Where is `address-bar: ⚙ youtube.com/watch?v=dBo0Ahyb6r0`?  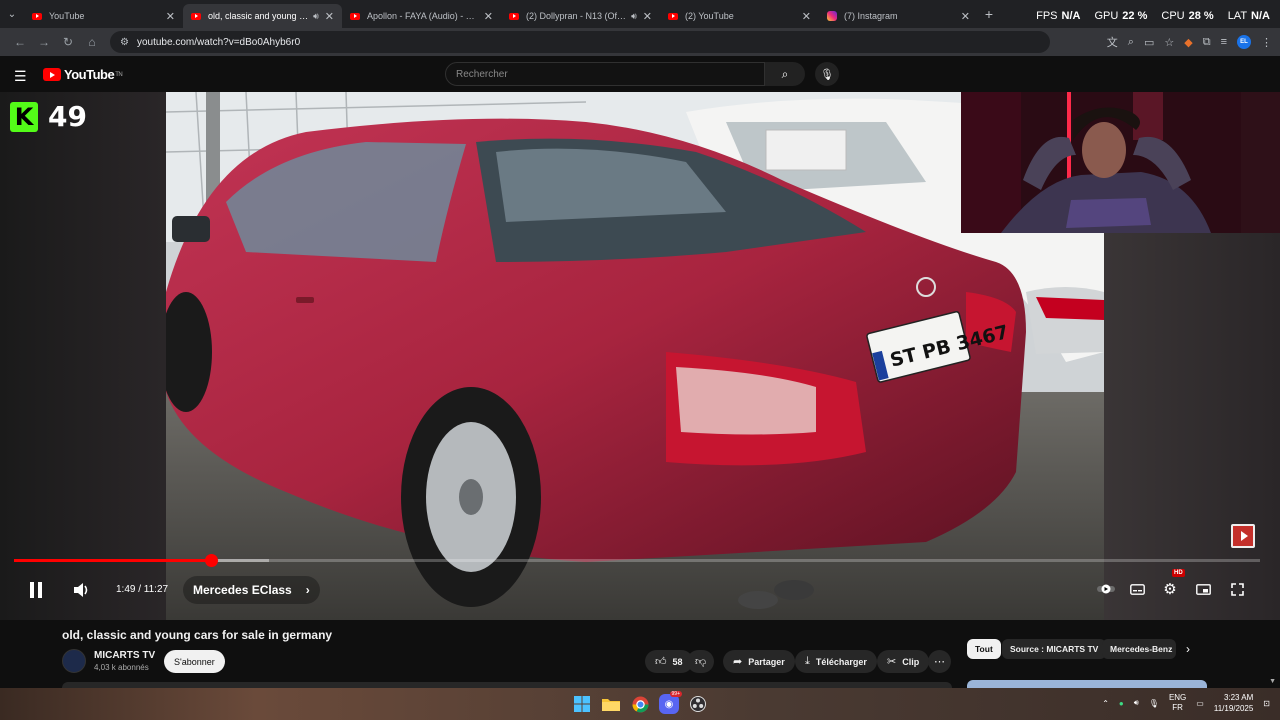 address-bar: ⚙ youtube.com/watch?v=dBo0Ahyb6r0 is located at coordinates (580, 42).